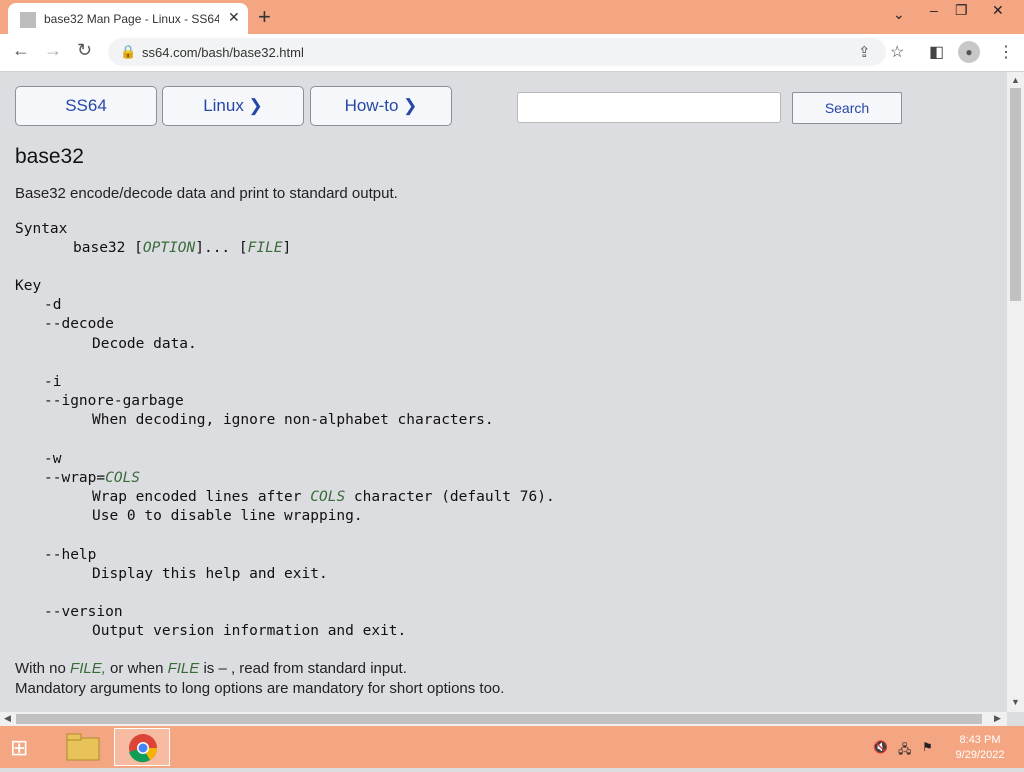 The image size is (1024, 772). I want to click on option-wrap-arg: COLS, so click(123, 478).